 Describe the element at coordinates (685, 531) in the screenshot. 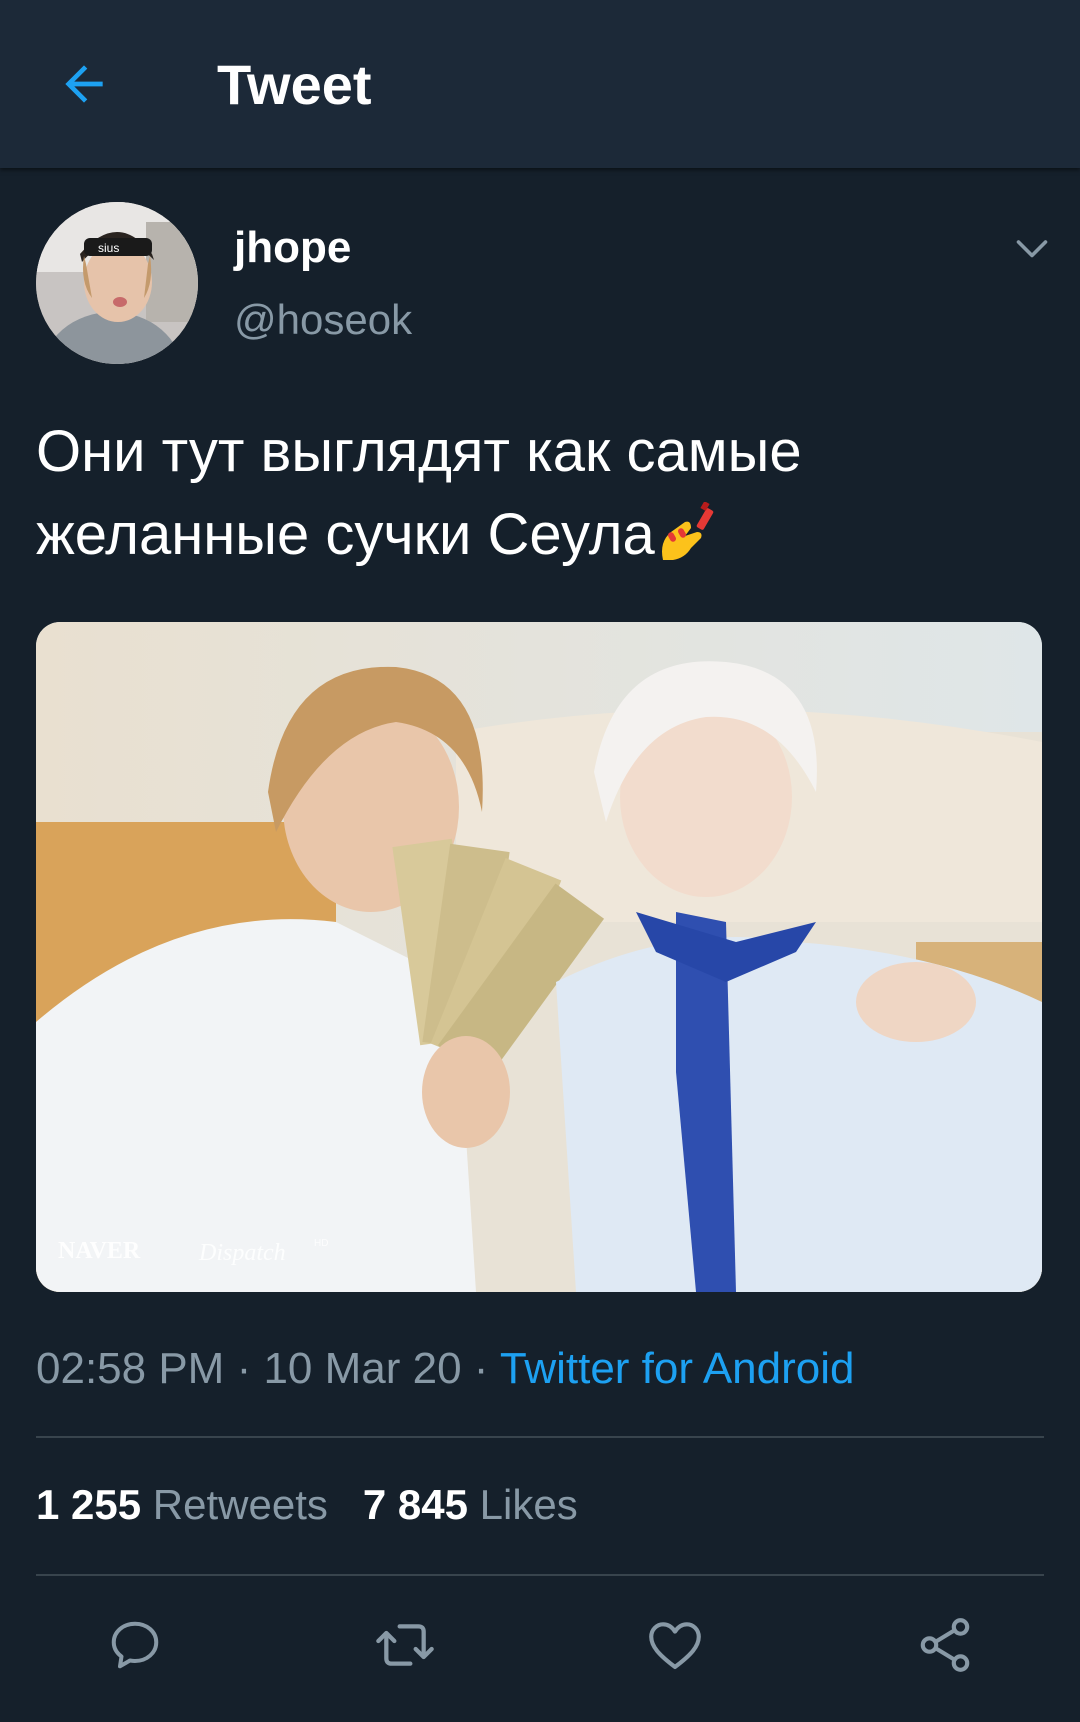

I see `nail-polish-emoji-icon` at that location.